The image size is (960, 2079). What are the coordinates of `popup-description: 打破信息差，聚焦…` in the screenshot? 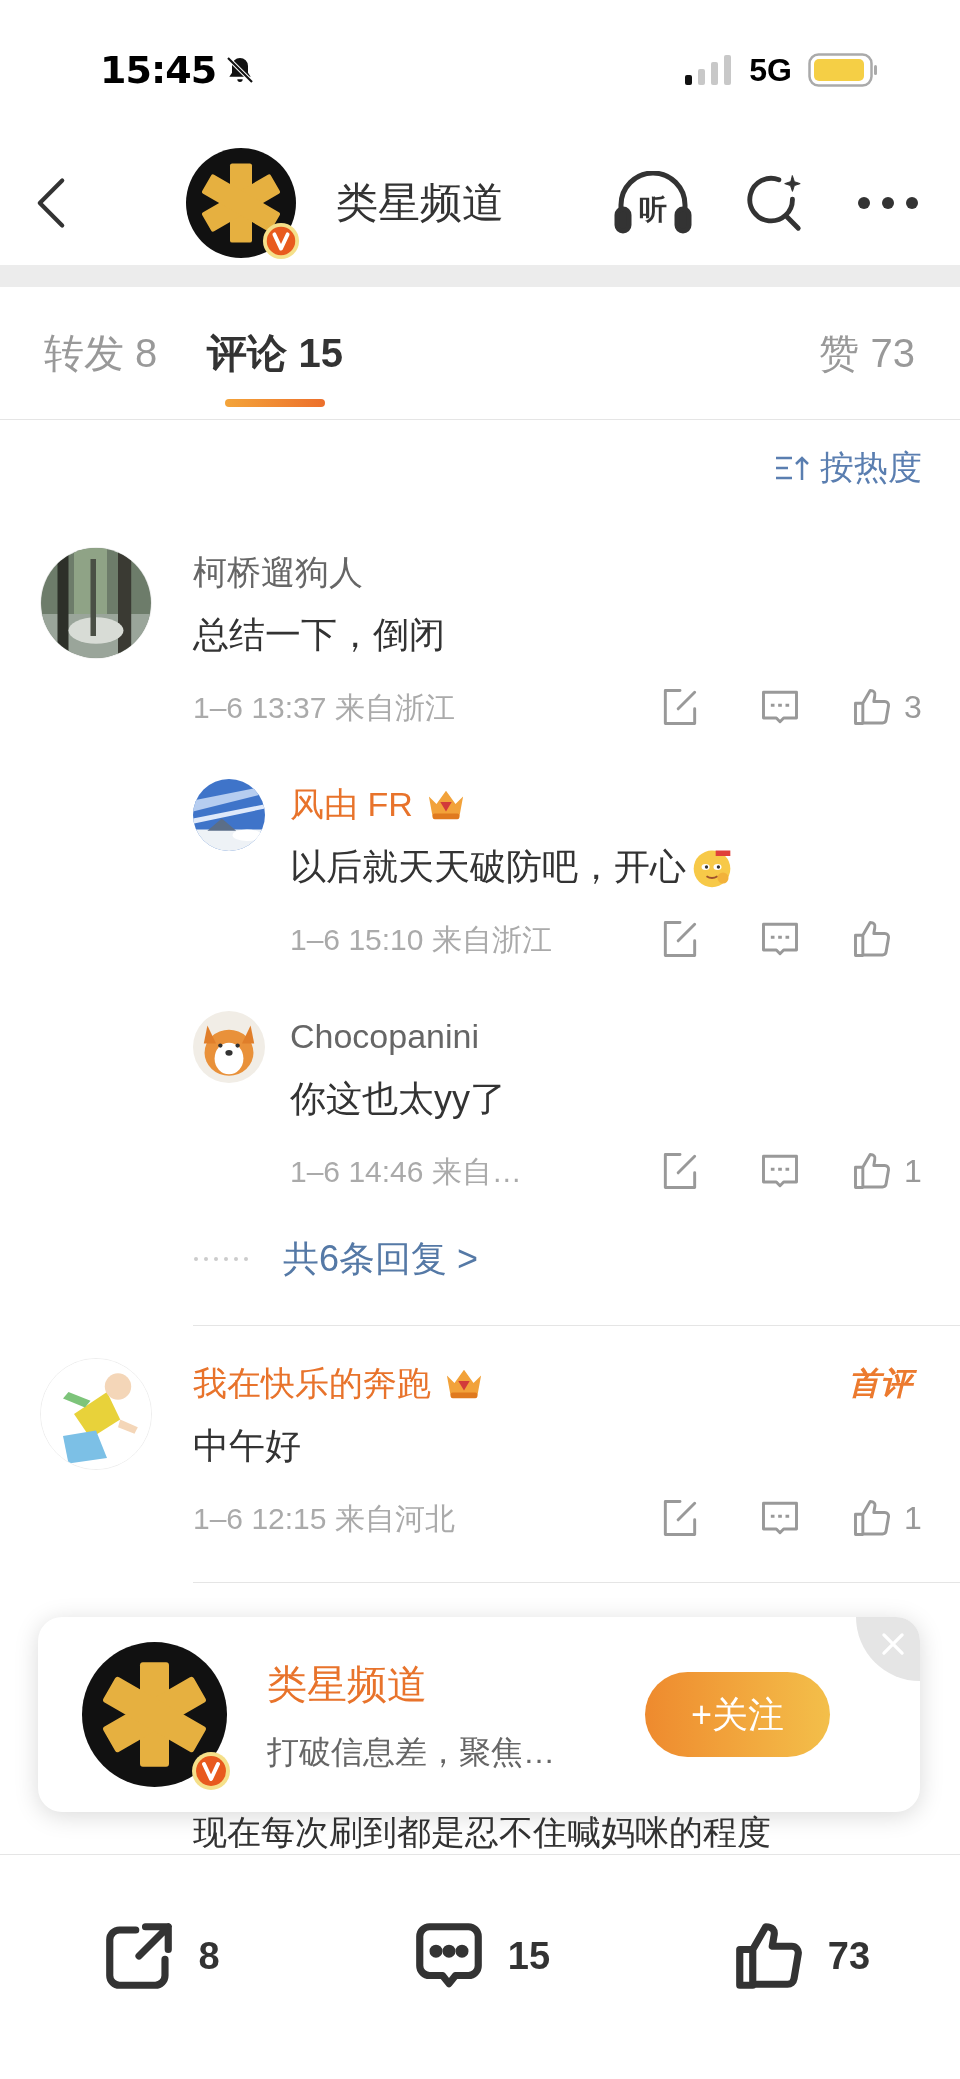 It's located at (411, 1752).